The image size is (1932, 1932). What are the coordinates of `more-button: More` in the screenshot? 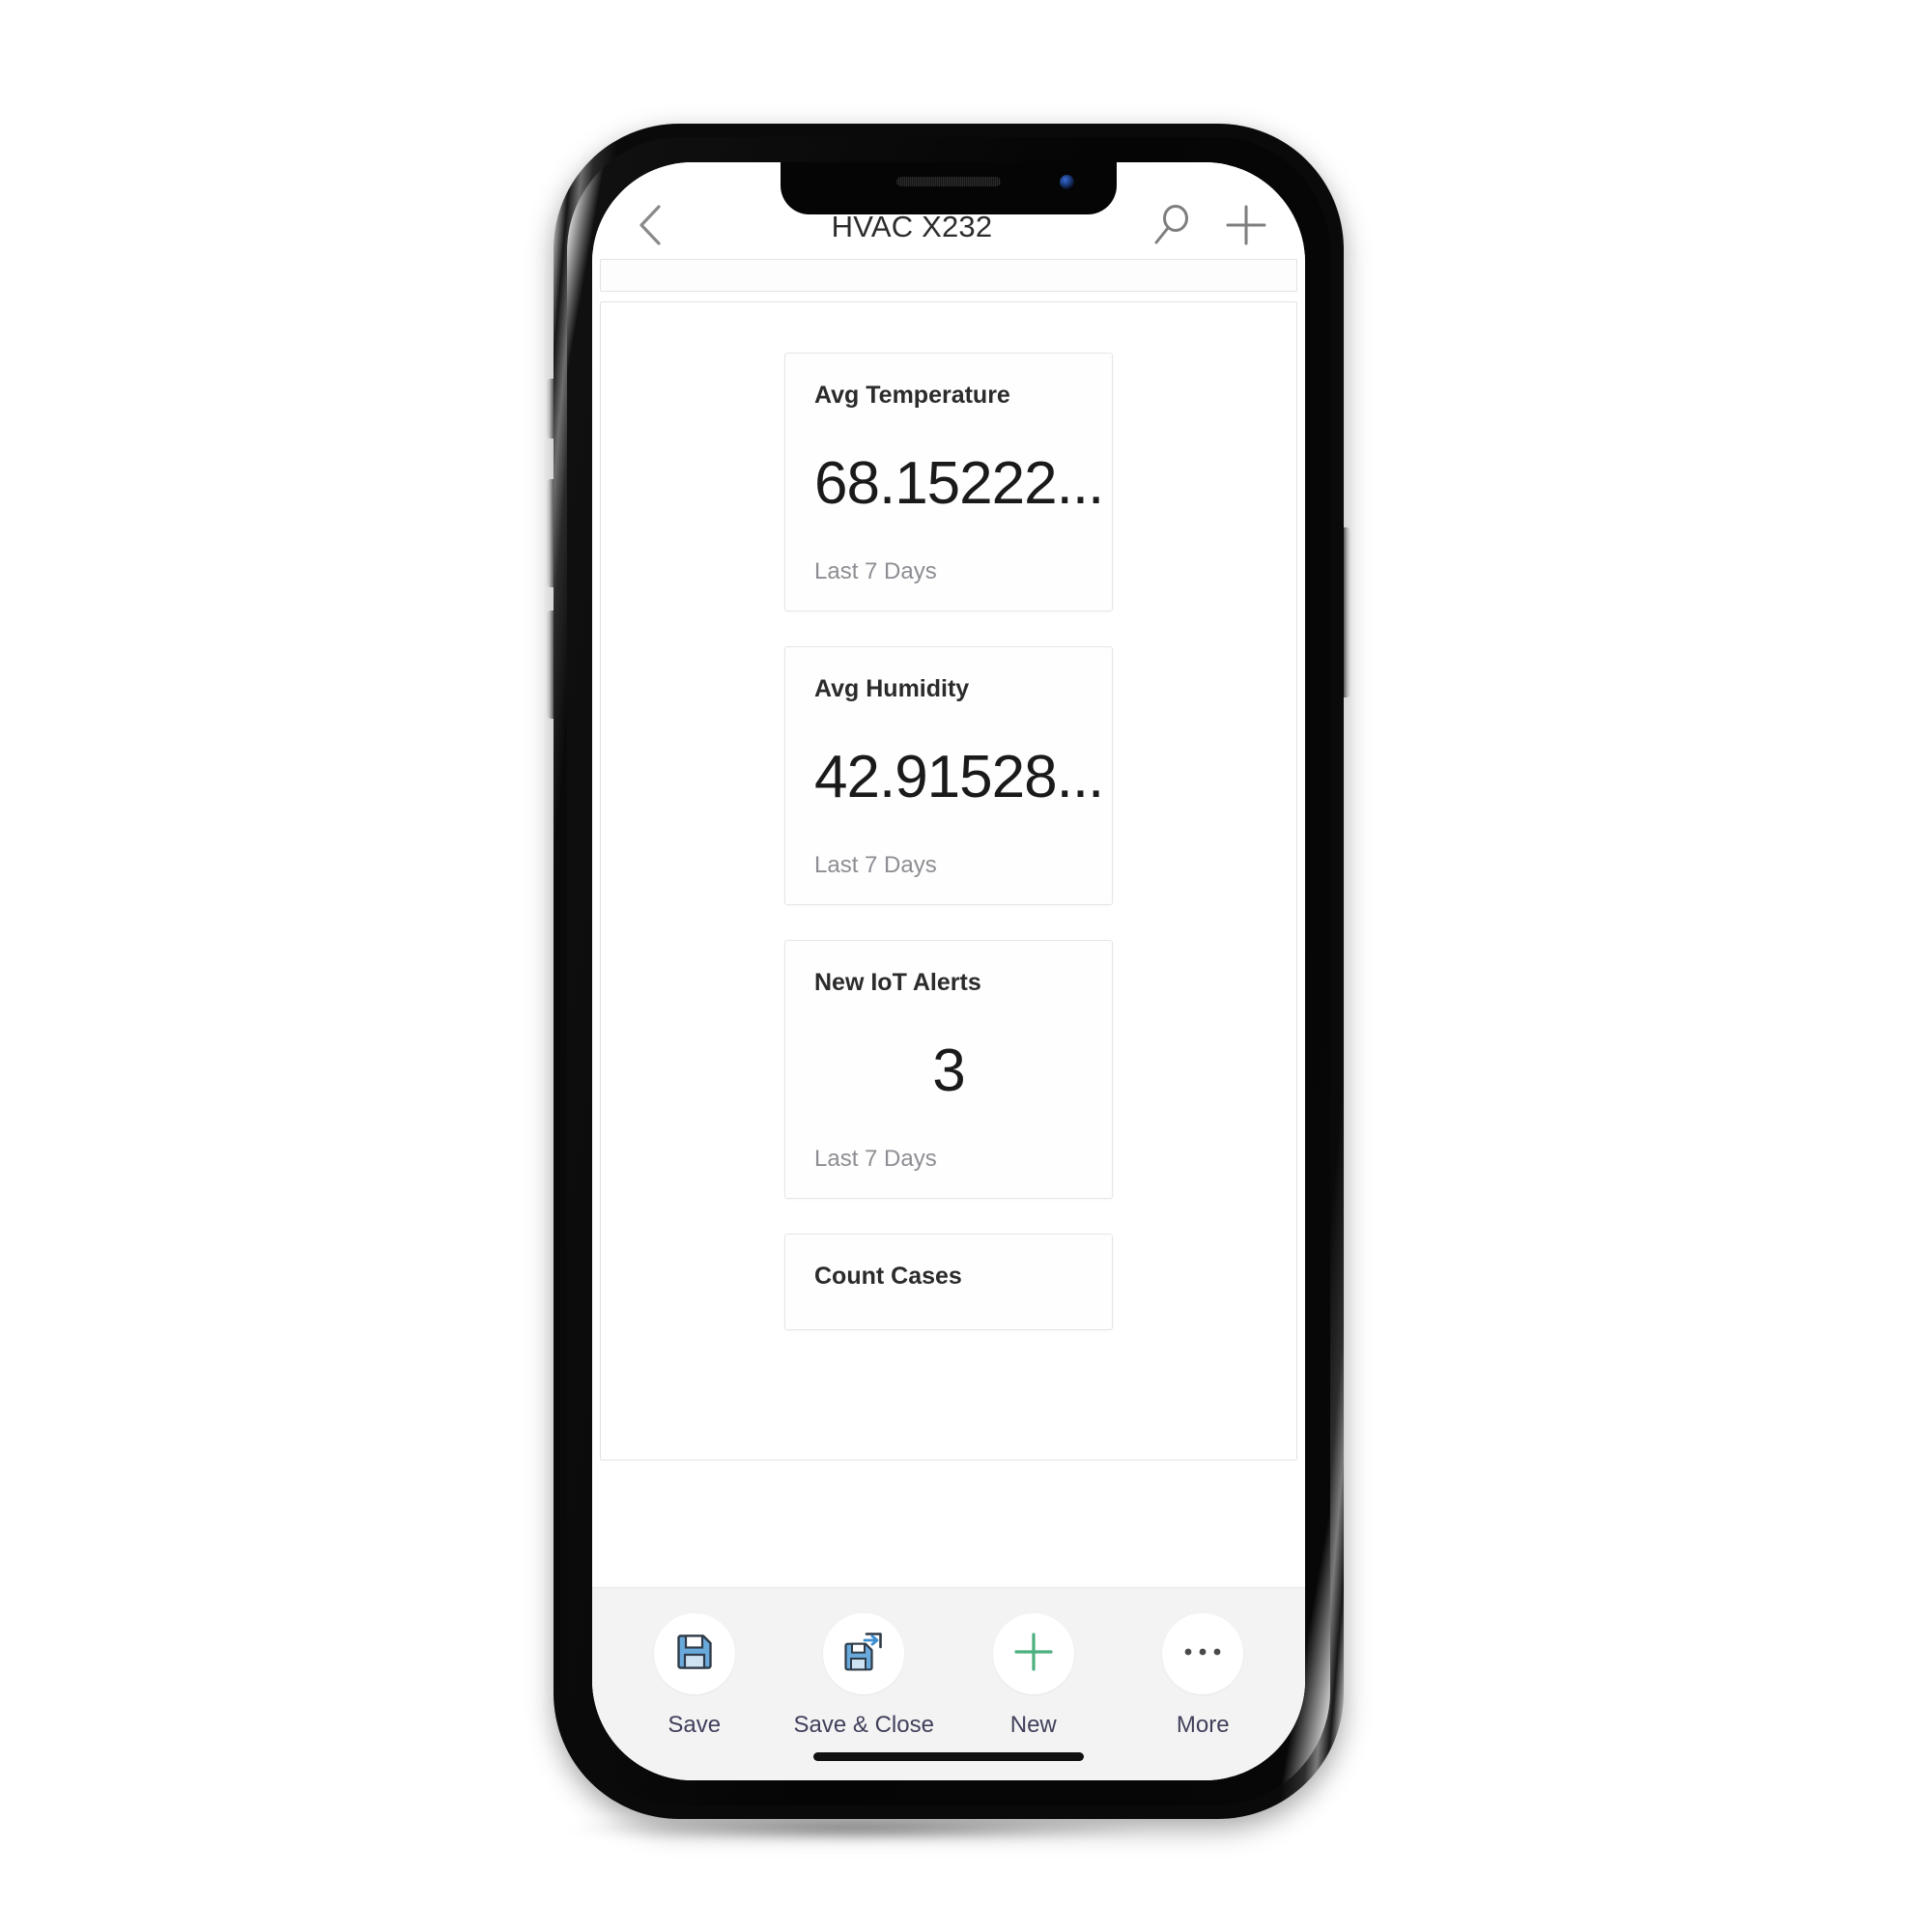 It's located at (1202, 1676).